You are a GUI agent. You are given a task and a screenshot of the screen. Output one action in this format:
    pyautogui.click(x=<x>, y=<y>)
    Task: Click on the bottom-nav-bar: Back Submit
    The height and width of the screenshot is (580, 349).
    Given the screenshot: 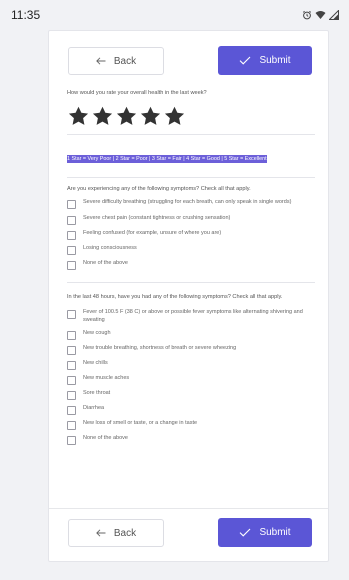 What is the action you would take?
    pyautogui.click(x=188, y=534)
    